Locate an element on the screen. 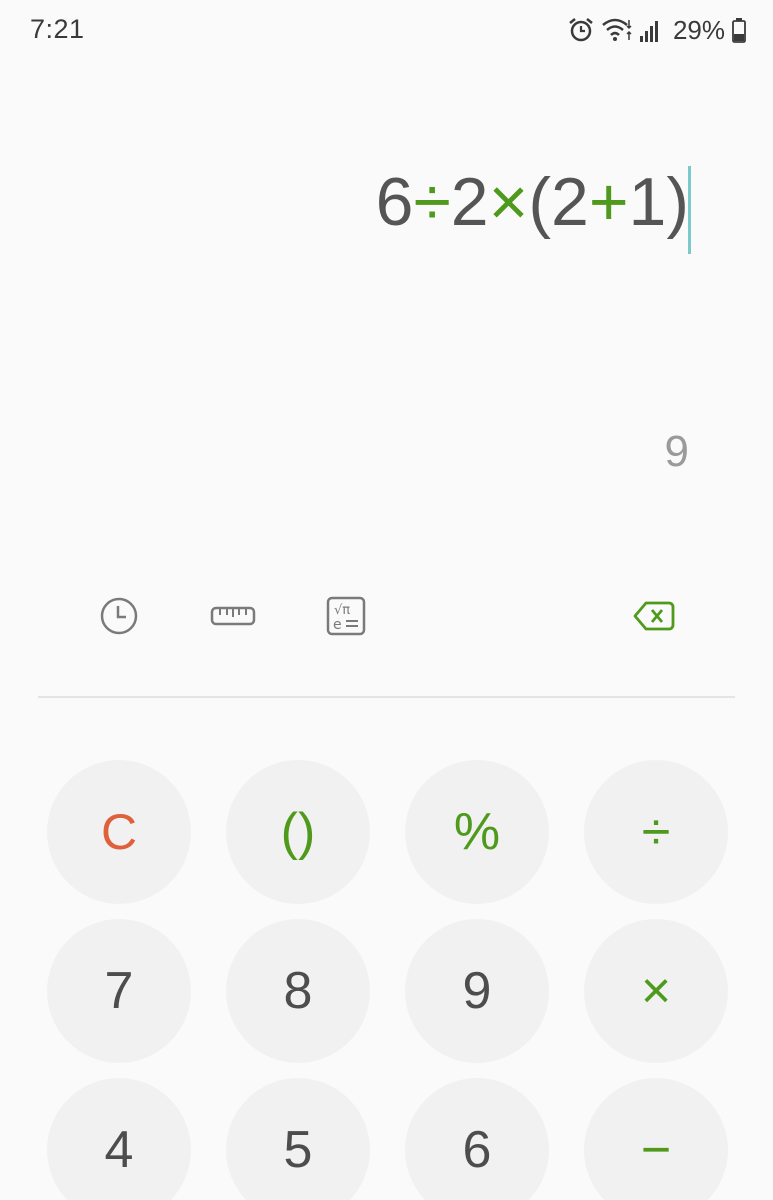 This screenshot has height=1200, width=773. clear-button: C is located at coordinates (119, 832).